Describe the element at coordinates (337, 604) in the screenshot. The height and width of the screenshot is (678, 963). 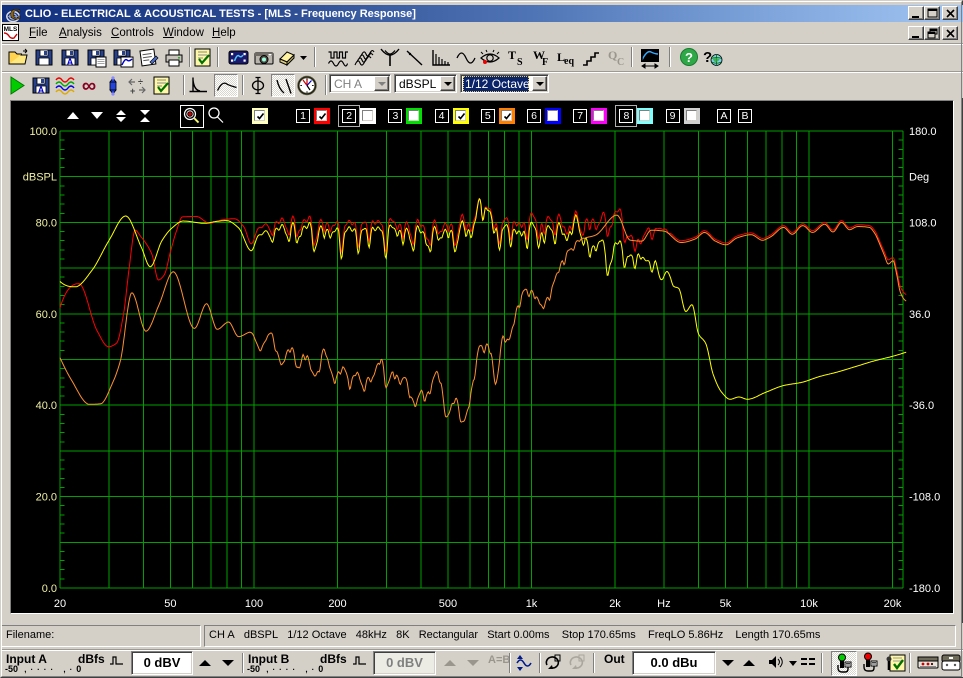
I see `svg-text: 200` at that location.